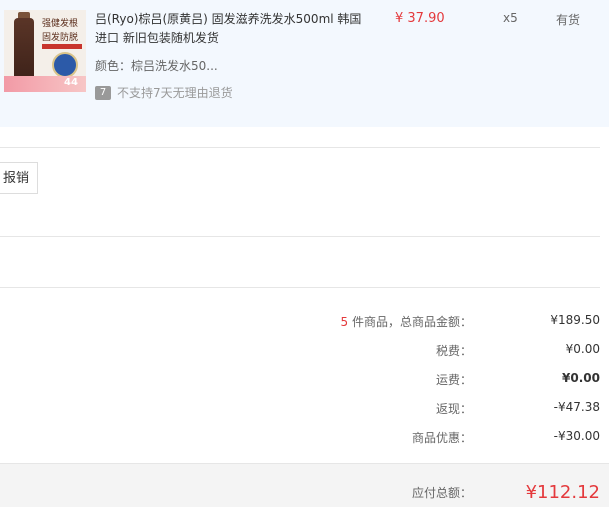 The image size is (609, 507). I want to click on shipping-amount: ¥0.00, so click(581, 378).